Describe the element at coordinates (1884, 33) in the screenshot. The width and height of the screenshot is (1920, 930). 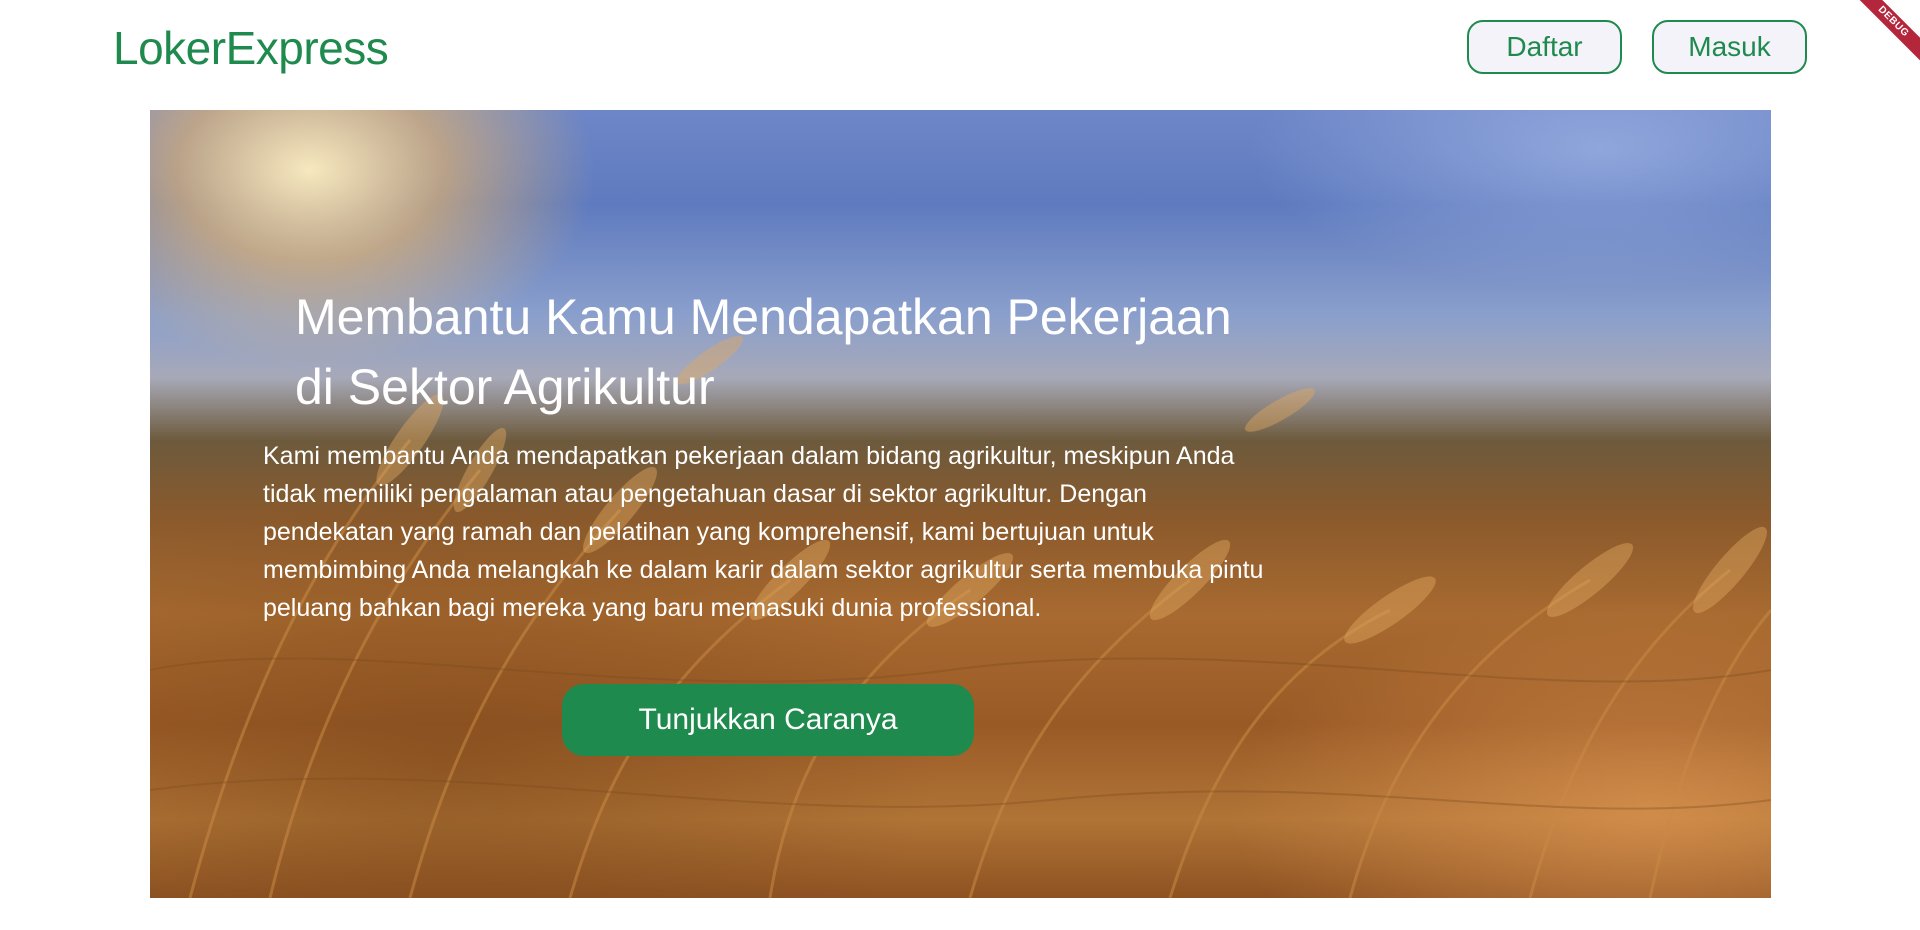
I see `debug-banner-label: DEBUG` at that location.